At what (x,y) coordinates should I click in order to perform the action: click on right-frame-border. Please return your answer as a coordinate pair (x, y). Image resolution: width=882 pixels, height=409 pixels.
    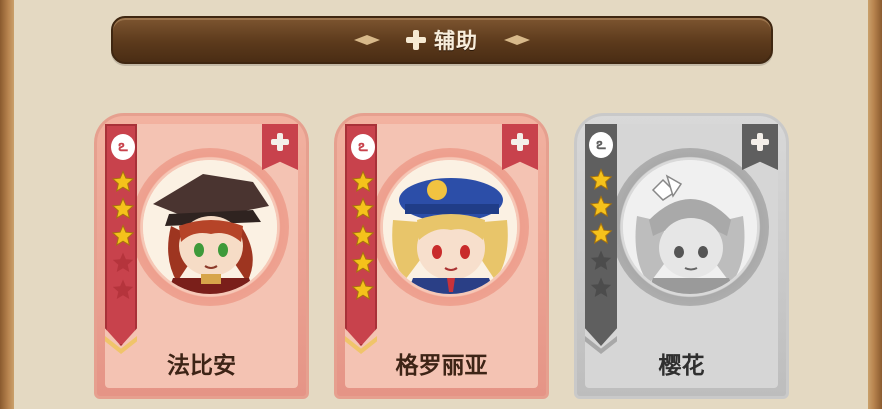
    Looking at the image, I should click on (875, 204).